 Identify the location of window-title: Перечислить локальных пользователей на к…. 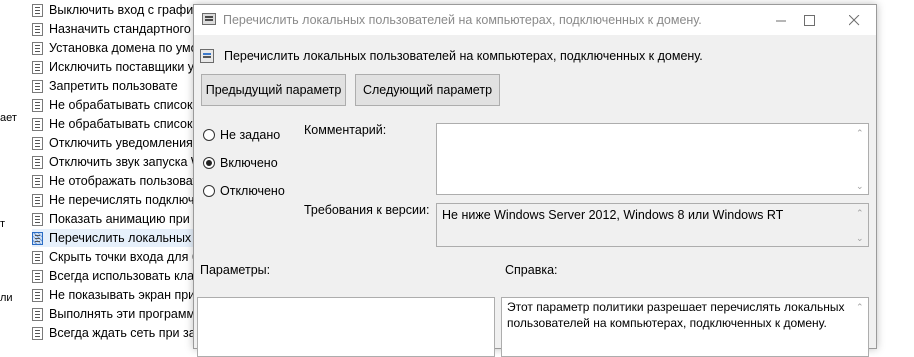
(462, 20).